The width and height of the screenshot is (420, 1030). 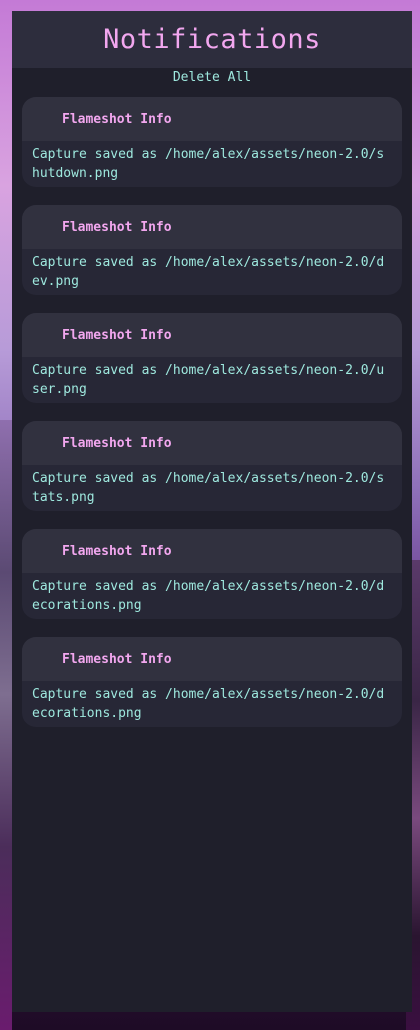 I want to click on panel-title: Notifications, so click(x=212, y=39).